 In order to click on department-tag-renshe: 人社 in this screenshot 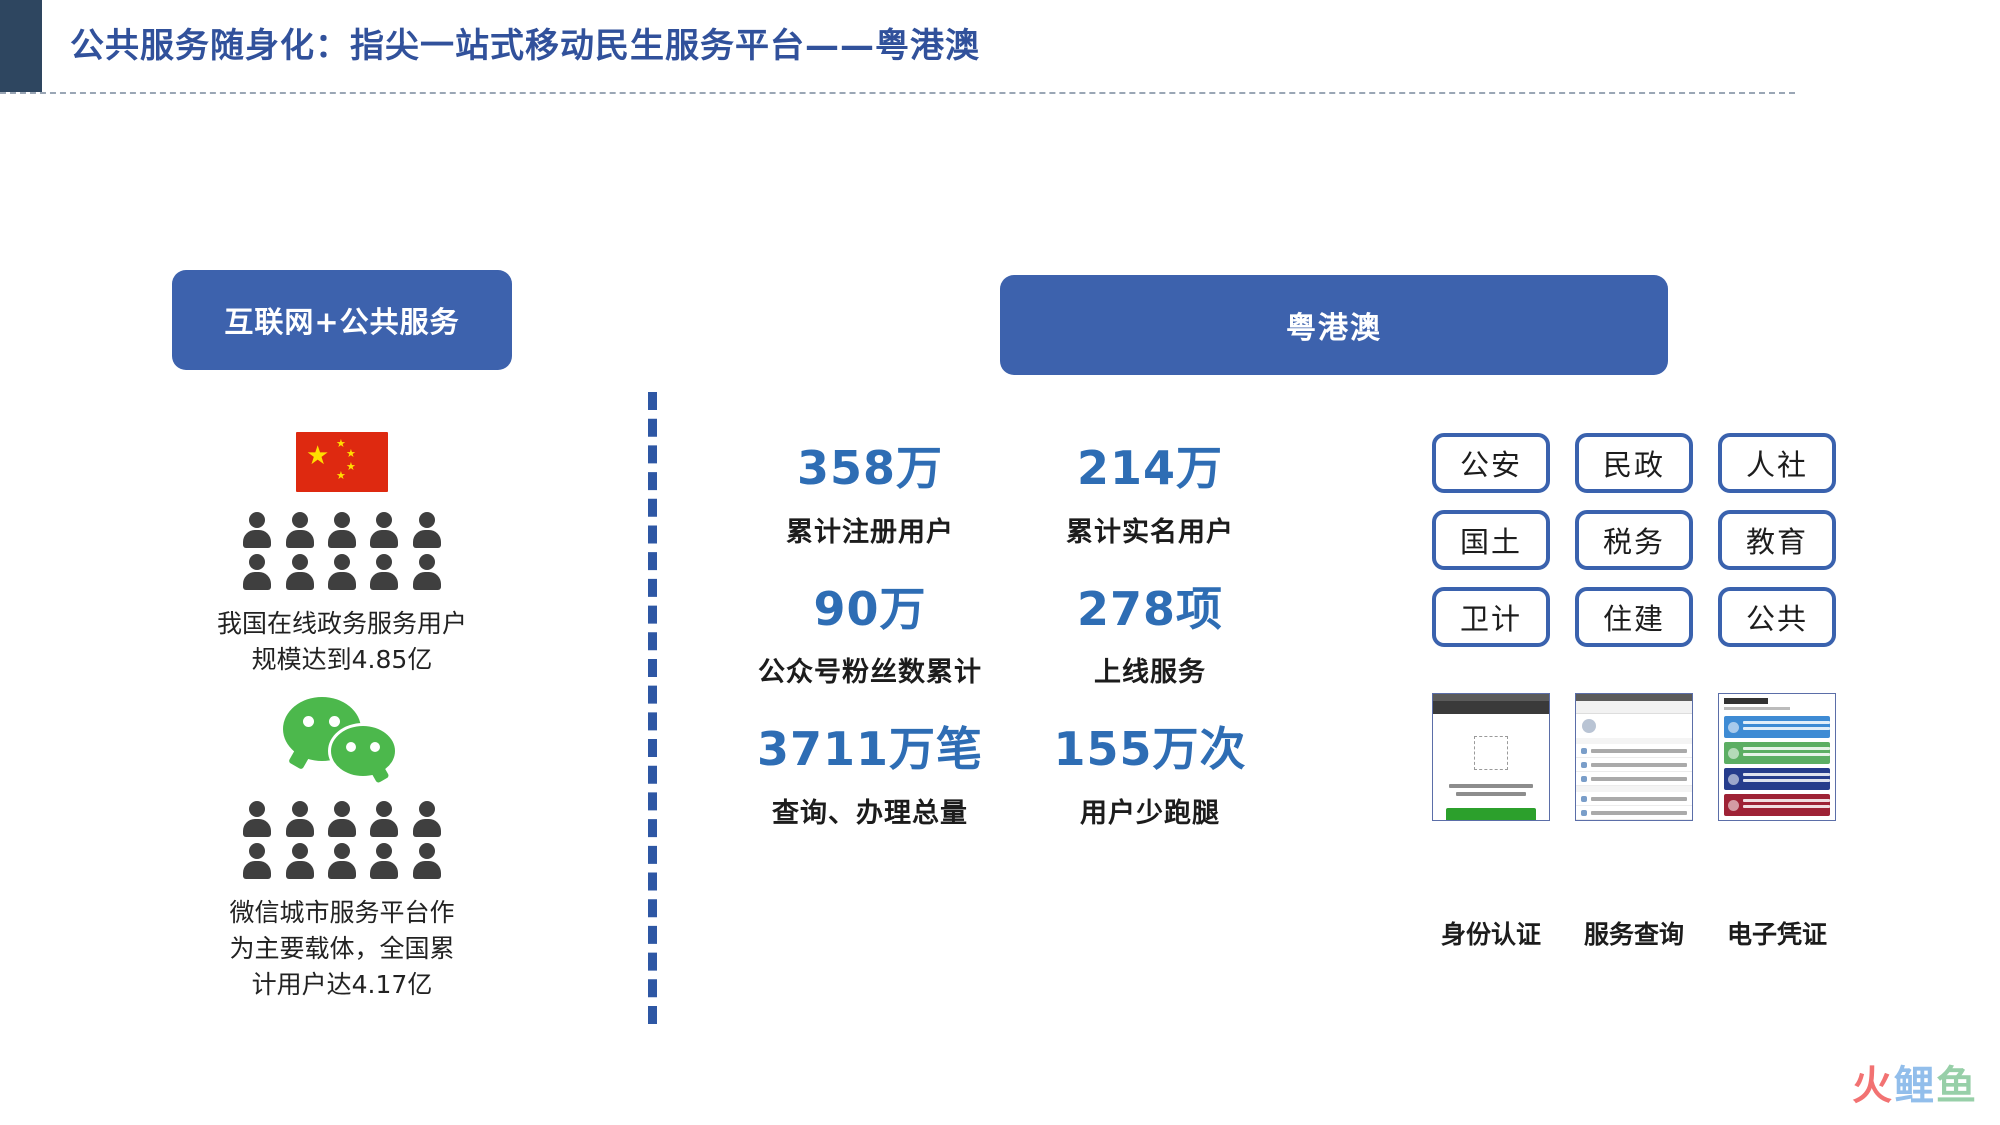, I will do `click(1777, 463)`.